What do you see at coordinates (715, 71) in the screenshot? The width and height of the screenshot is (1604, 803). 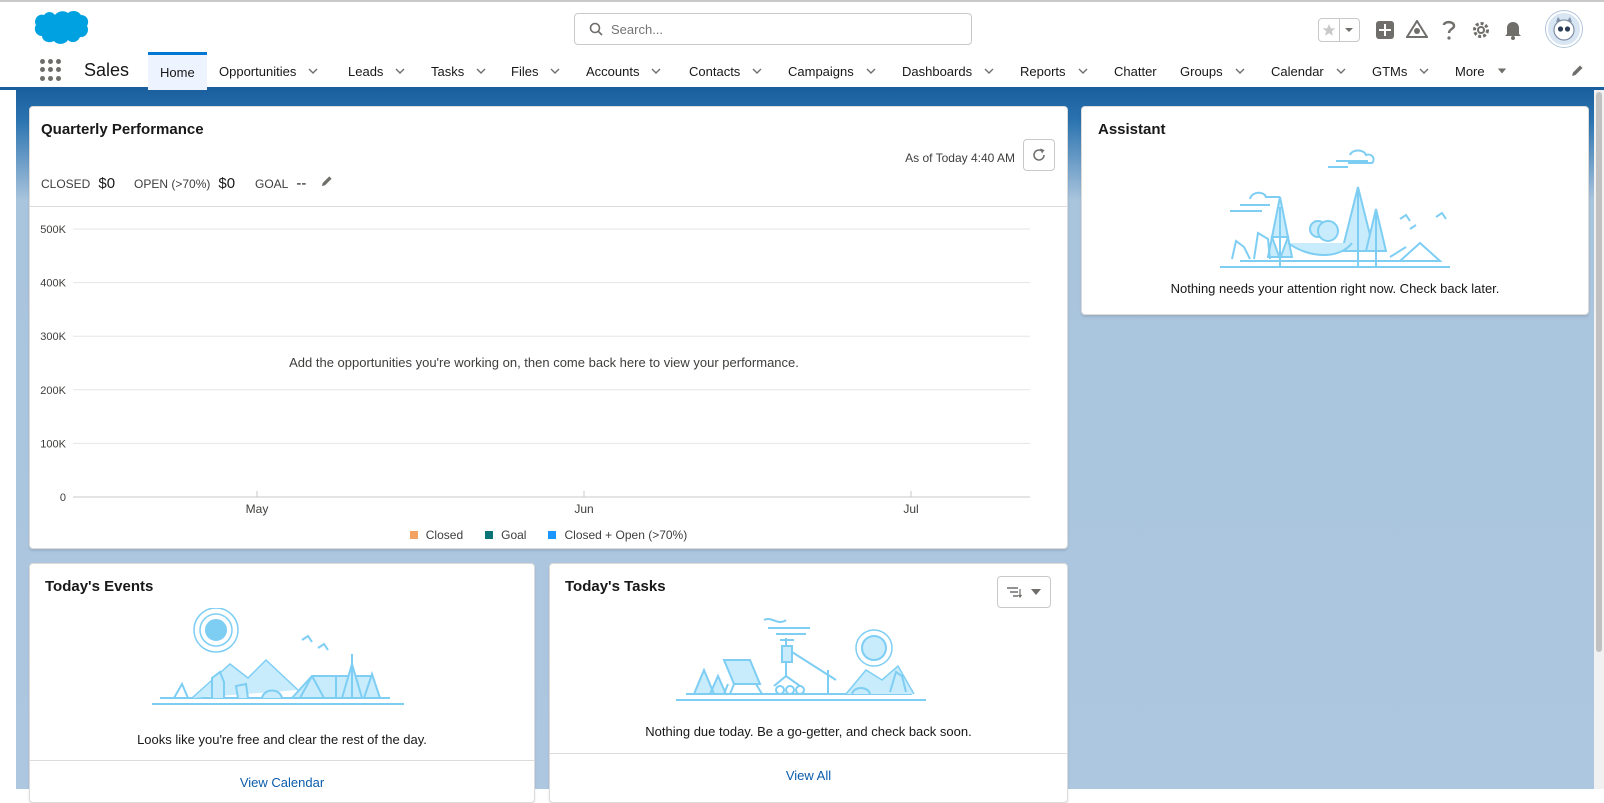 I see `nav-item-label: Contacts` at bounding box center [715, 71].